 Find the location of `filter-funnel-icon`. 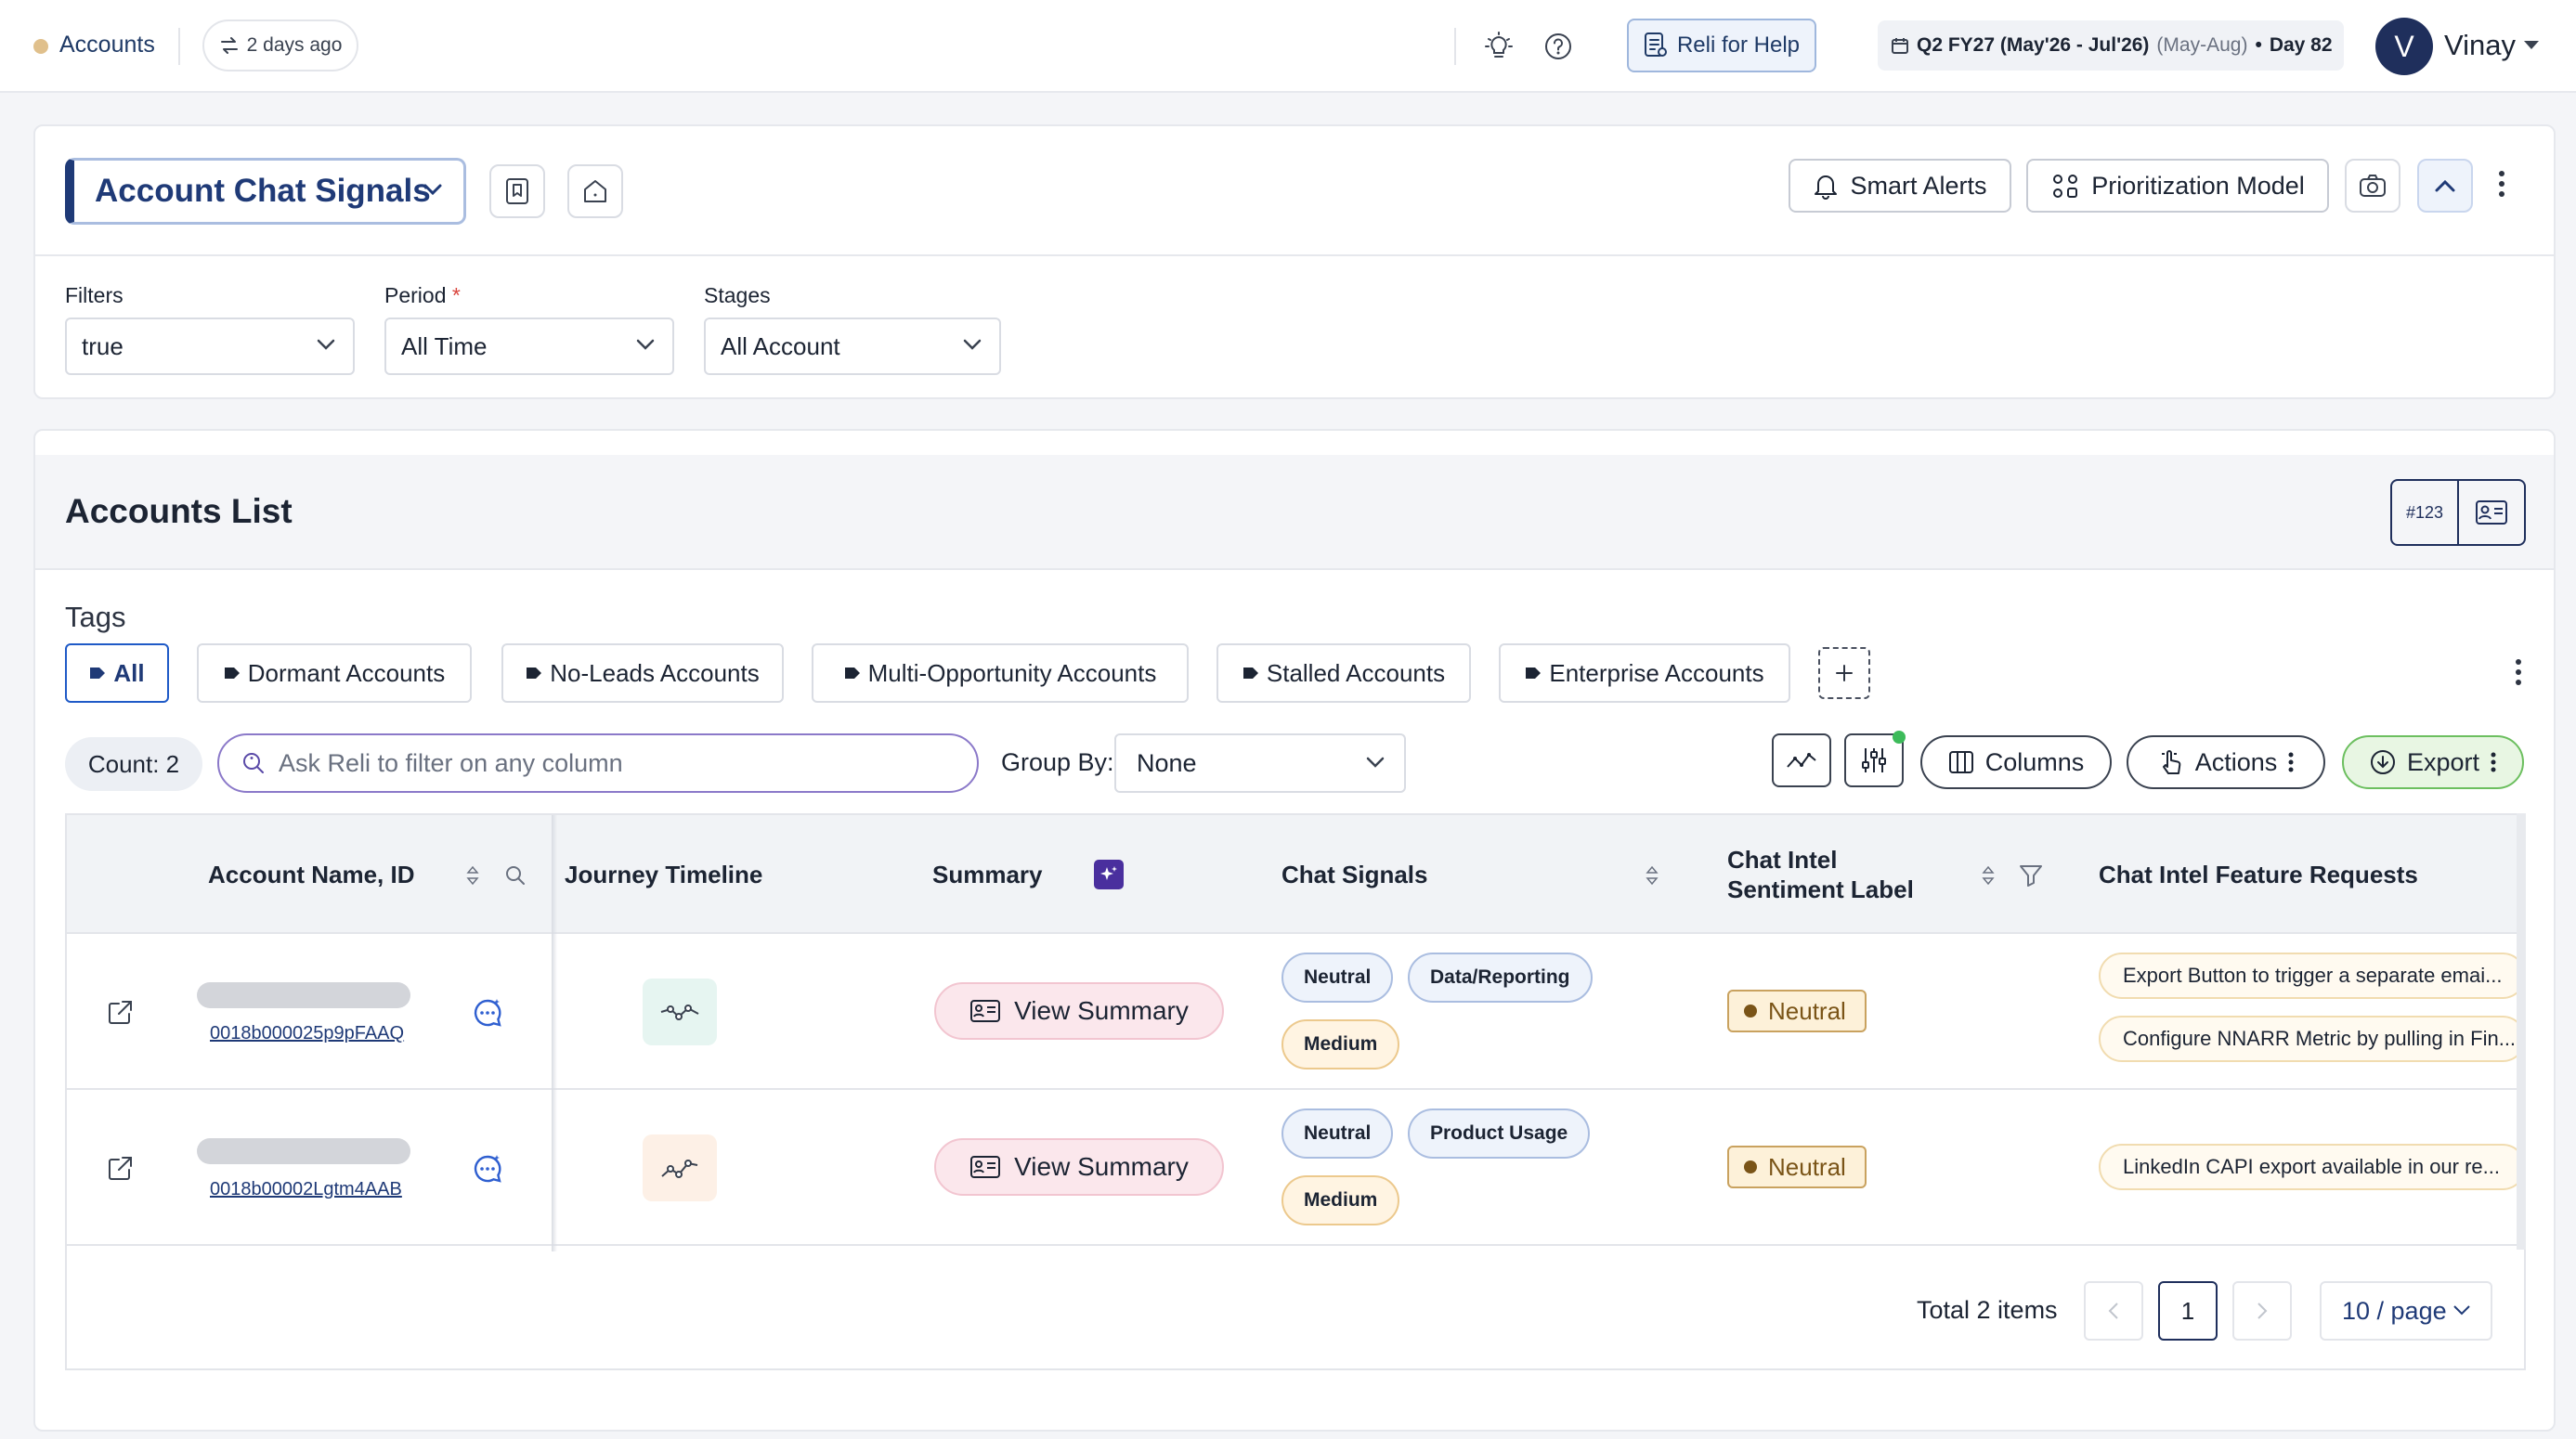

filter-funnel-icon is located at coordinates (2031, 875).